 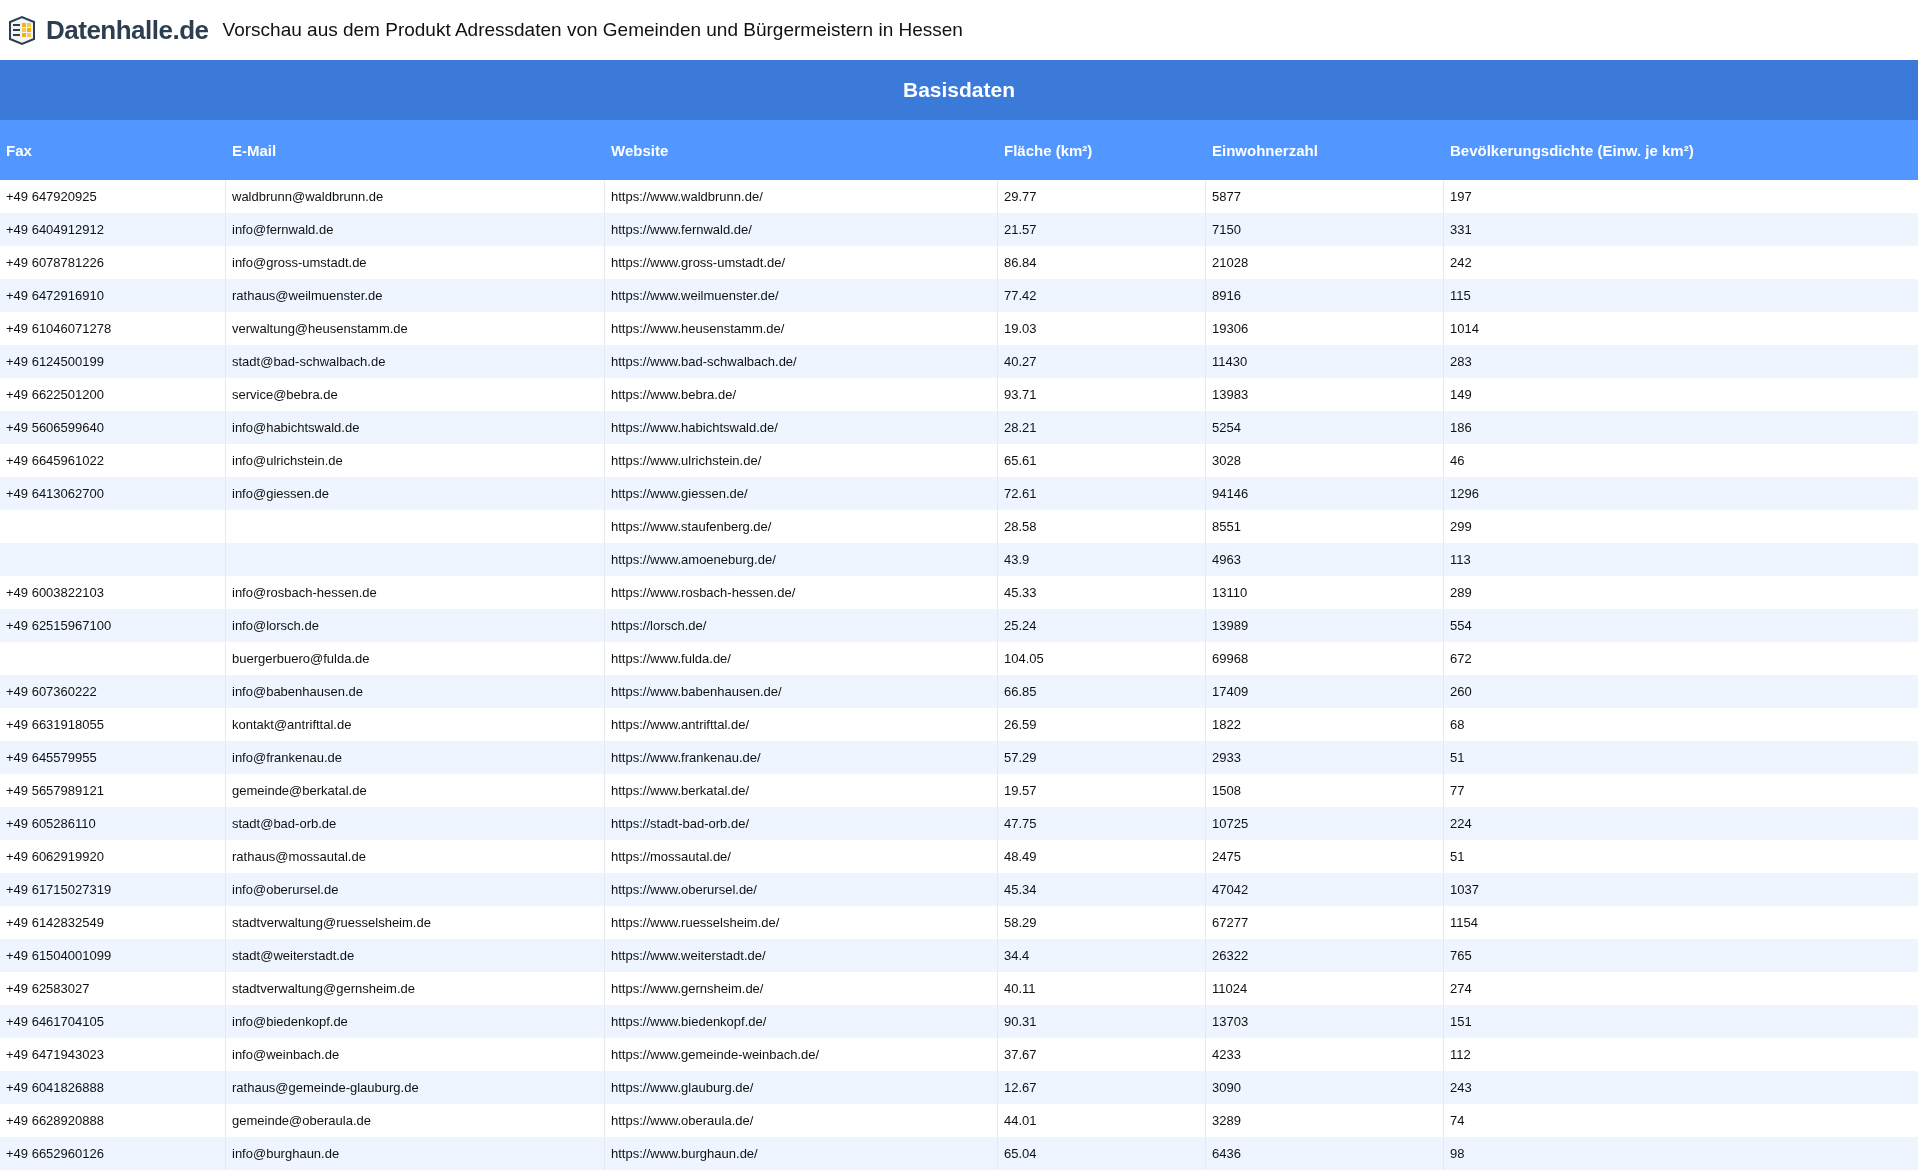 What do you see at coordinates (1461, 361) in the screenshot?
I see `table-cell: 283` at bounding box center [1461, 361].